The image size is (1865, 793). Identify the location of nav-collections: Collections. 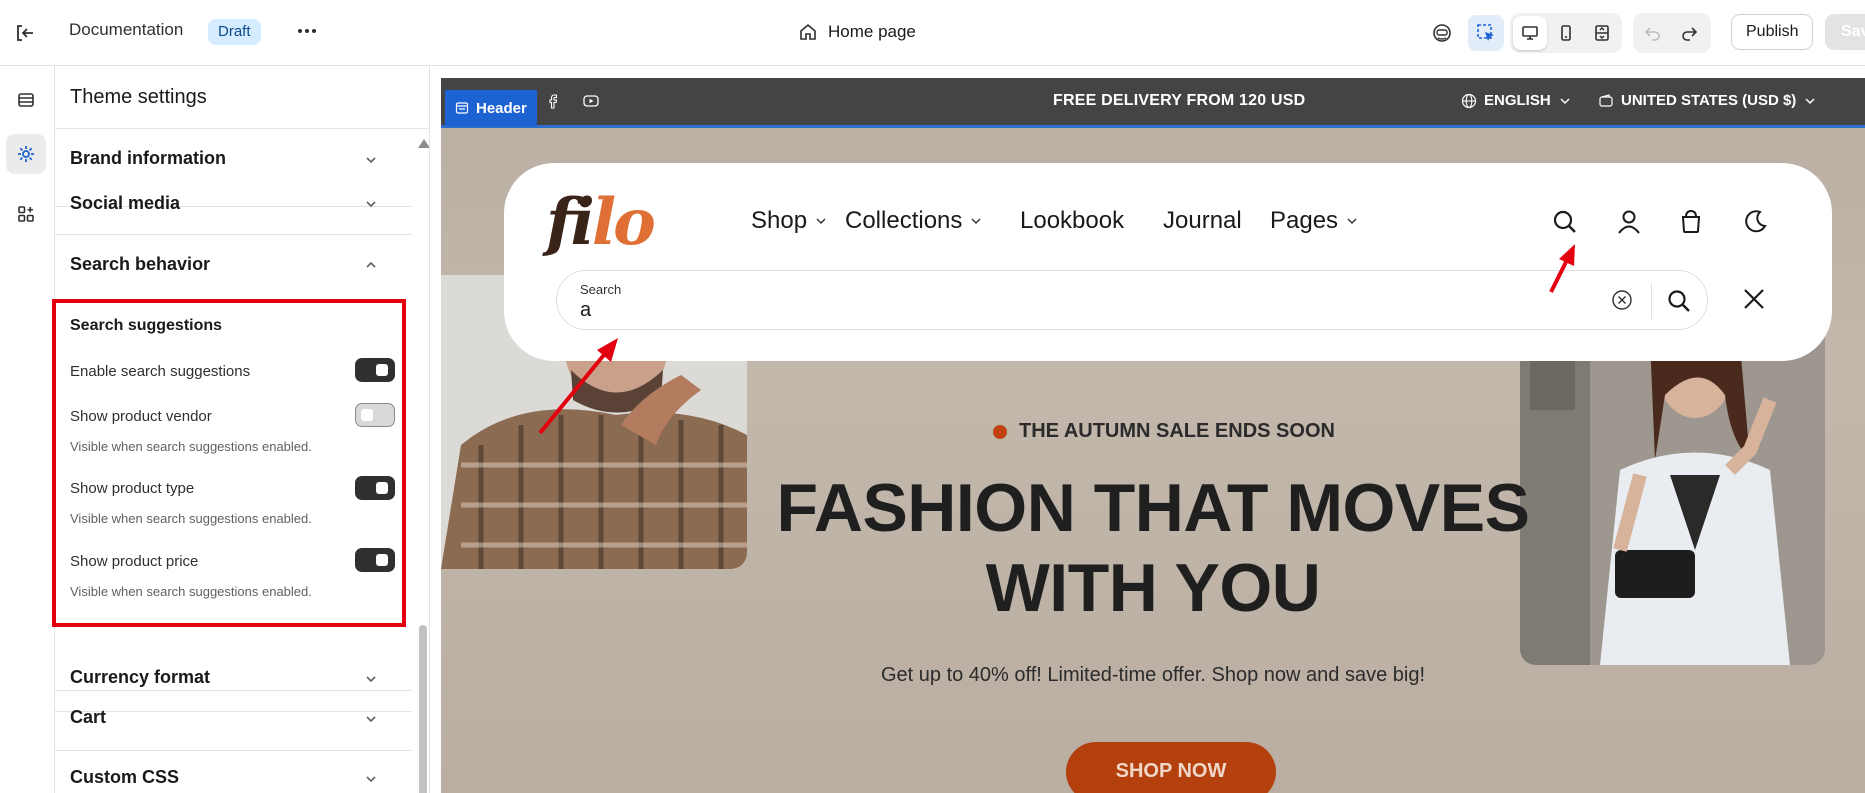
(913, 221).